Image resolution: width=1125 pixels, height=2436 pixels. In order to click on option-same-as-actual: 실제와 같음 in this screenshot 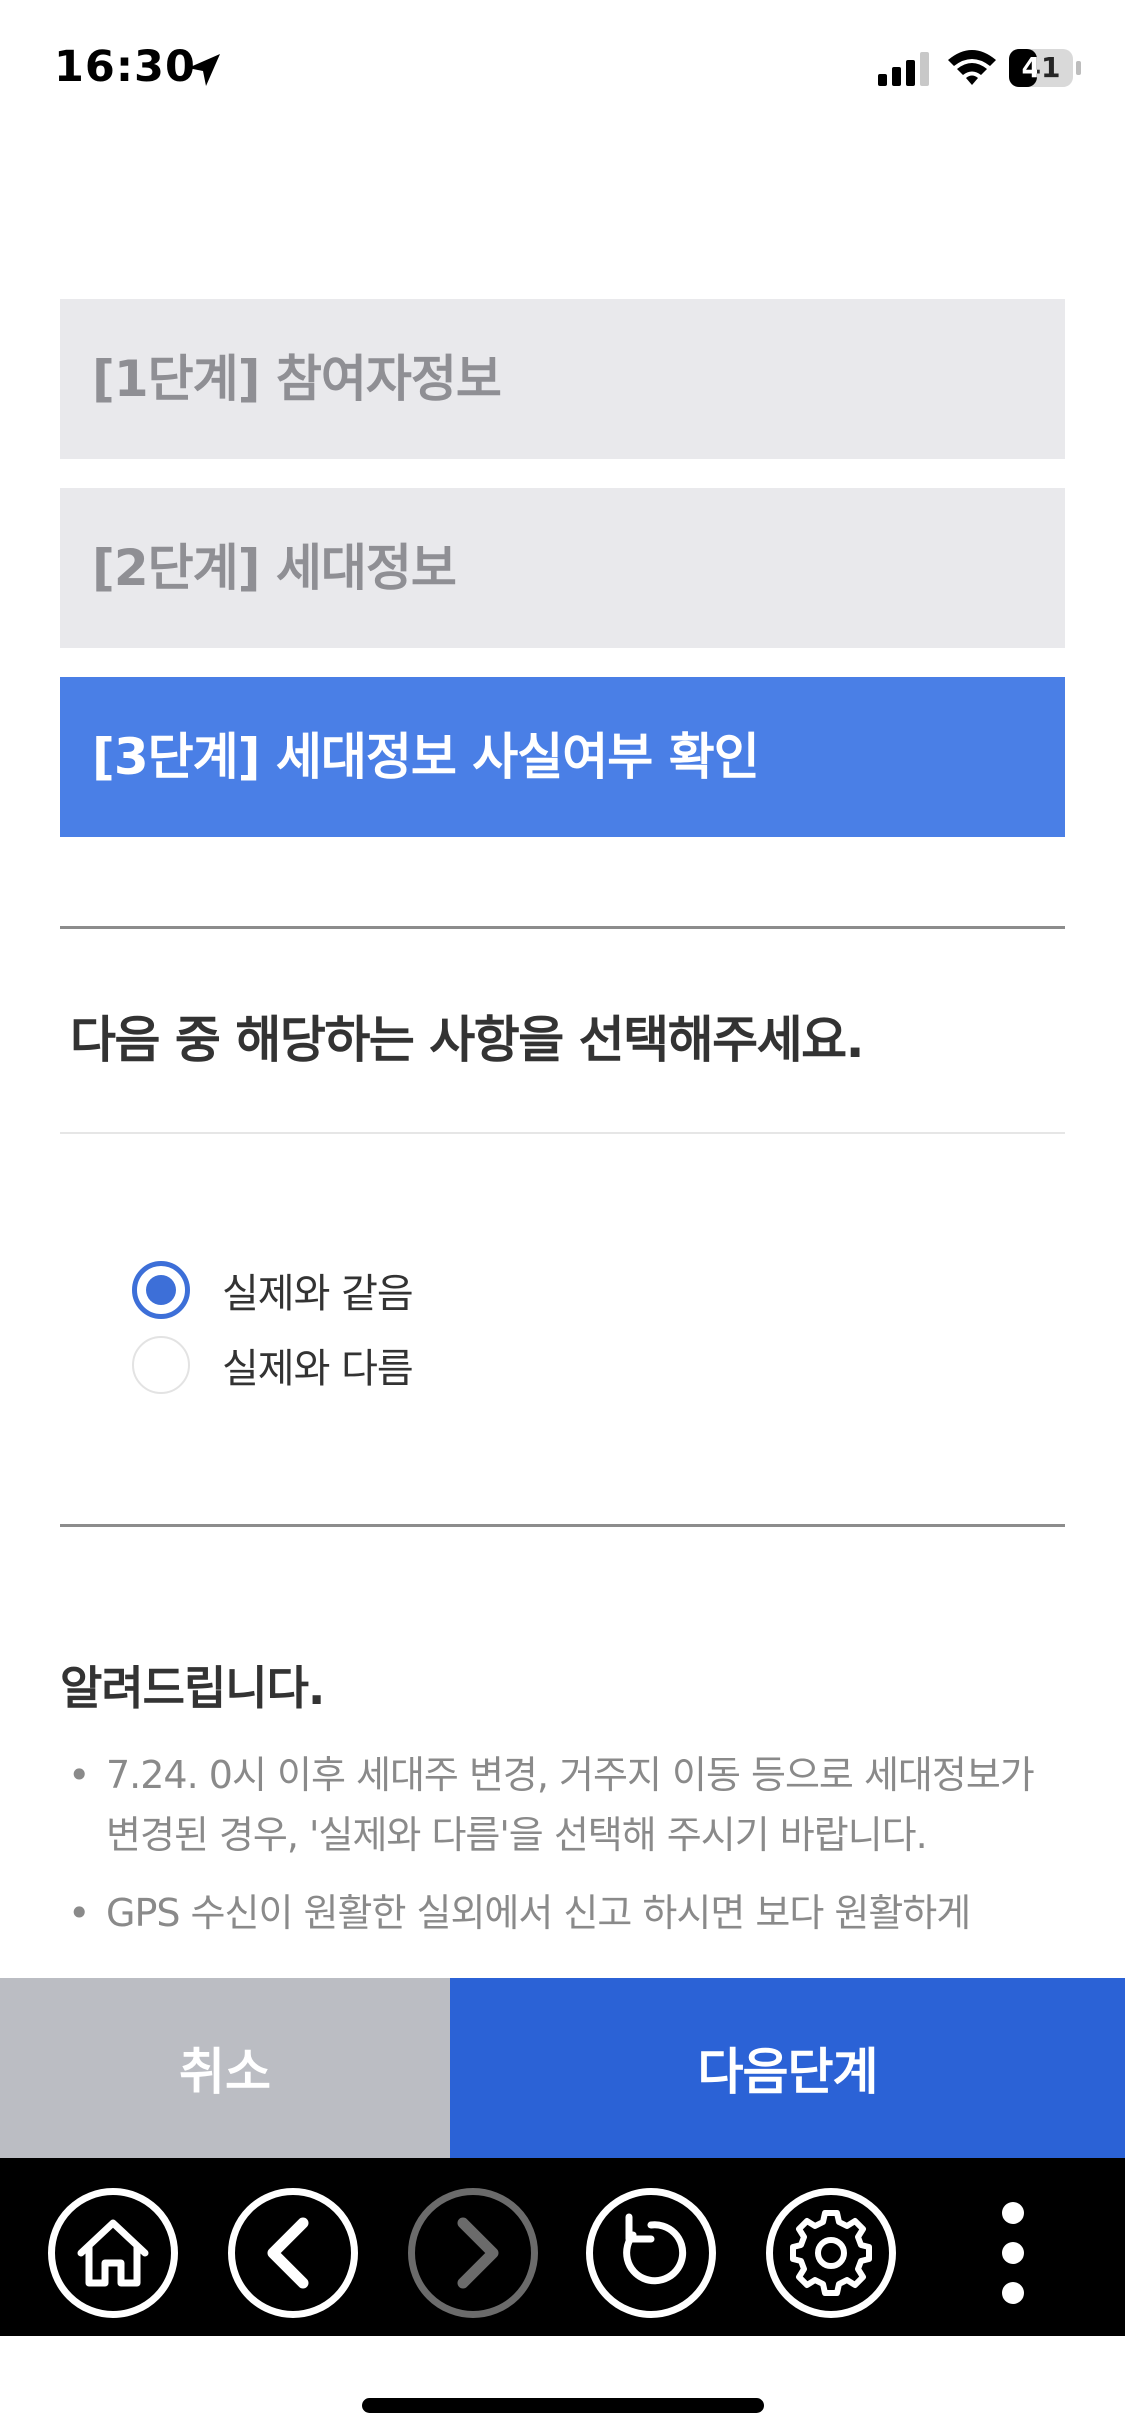, I will do `click(273, 1290)`.